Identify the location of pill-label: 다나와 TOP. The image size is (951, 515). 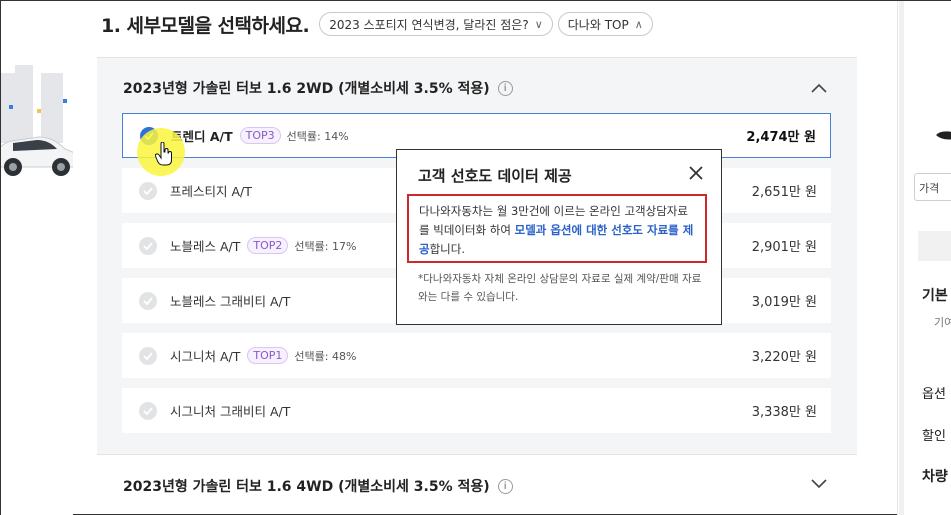
(598, 24).